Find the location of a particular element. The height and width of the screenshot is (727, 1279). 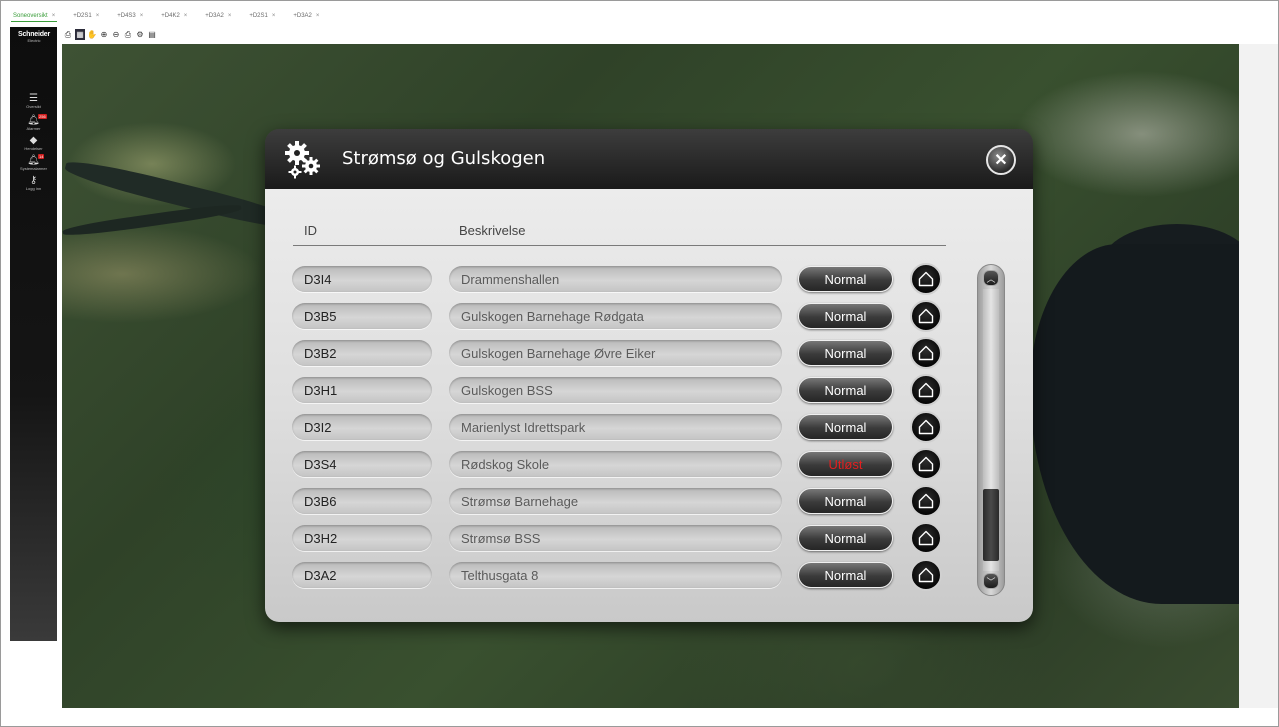

map-water is located at coordinates (1134, 424).